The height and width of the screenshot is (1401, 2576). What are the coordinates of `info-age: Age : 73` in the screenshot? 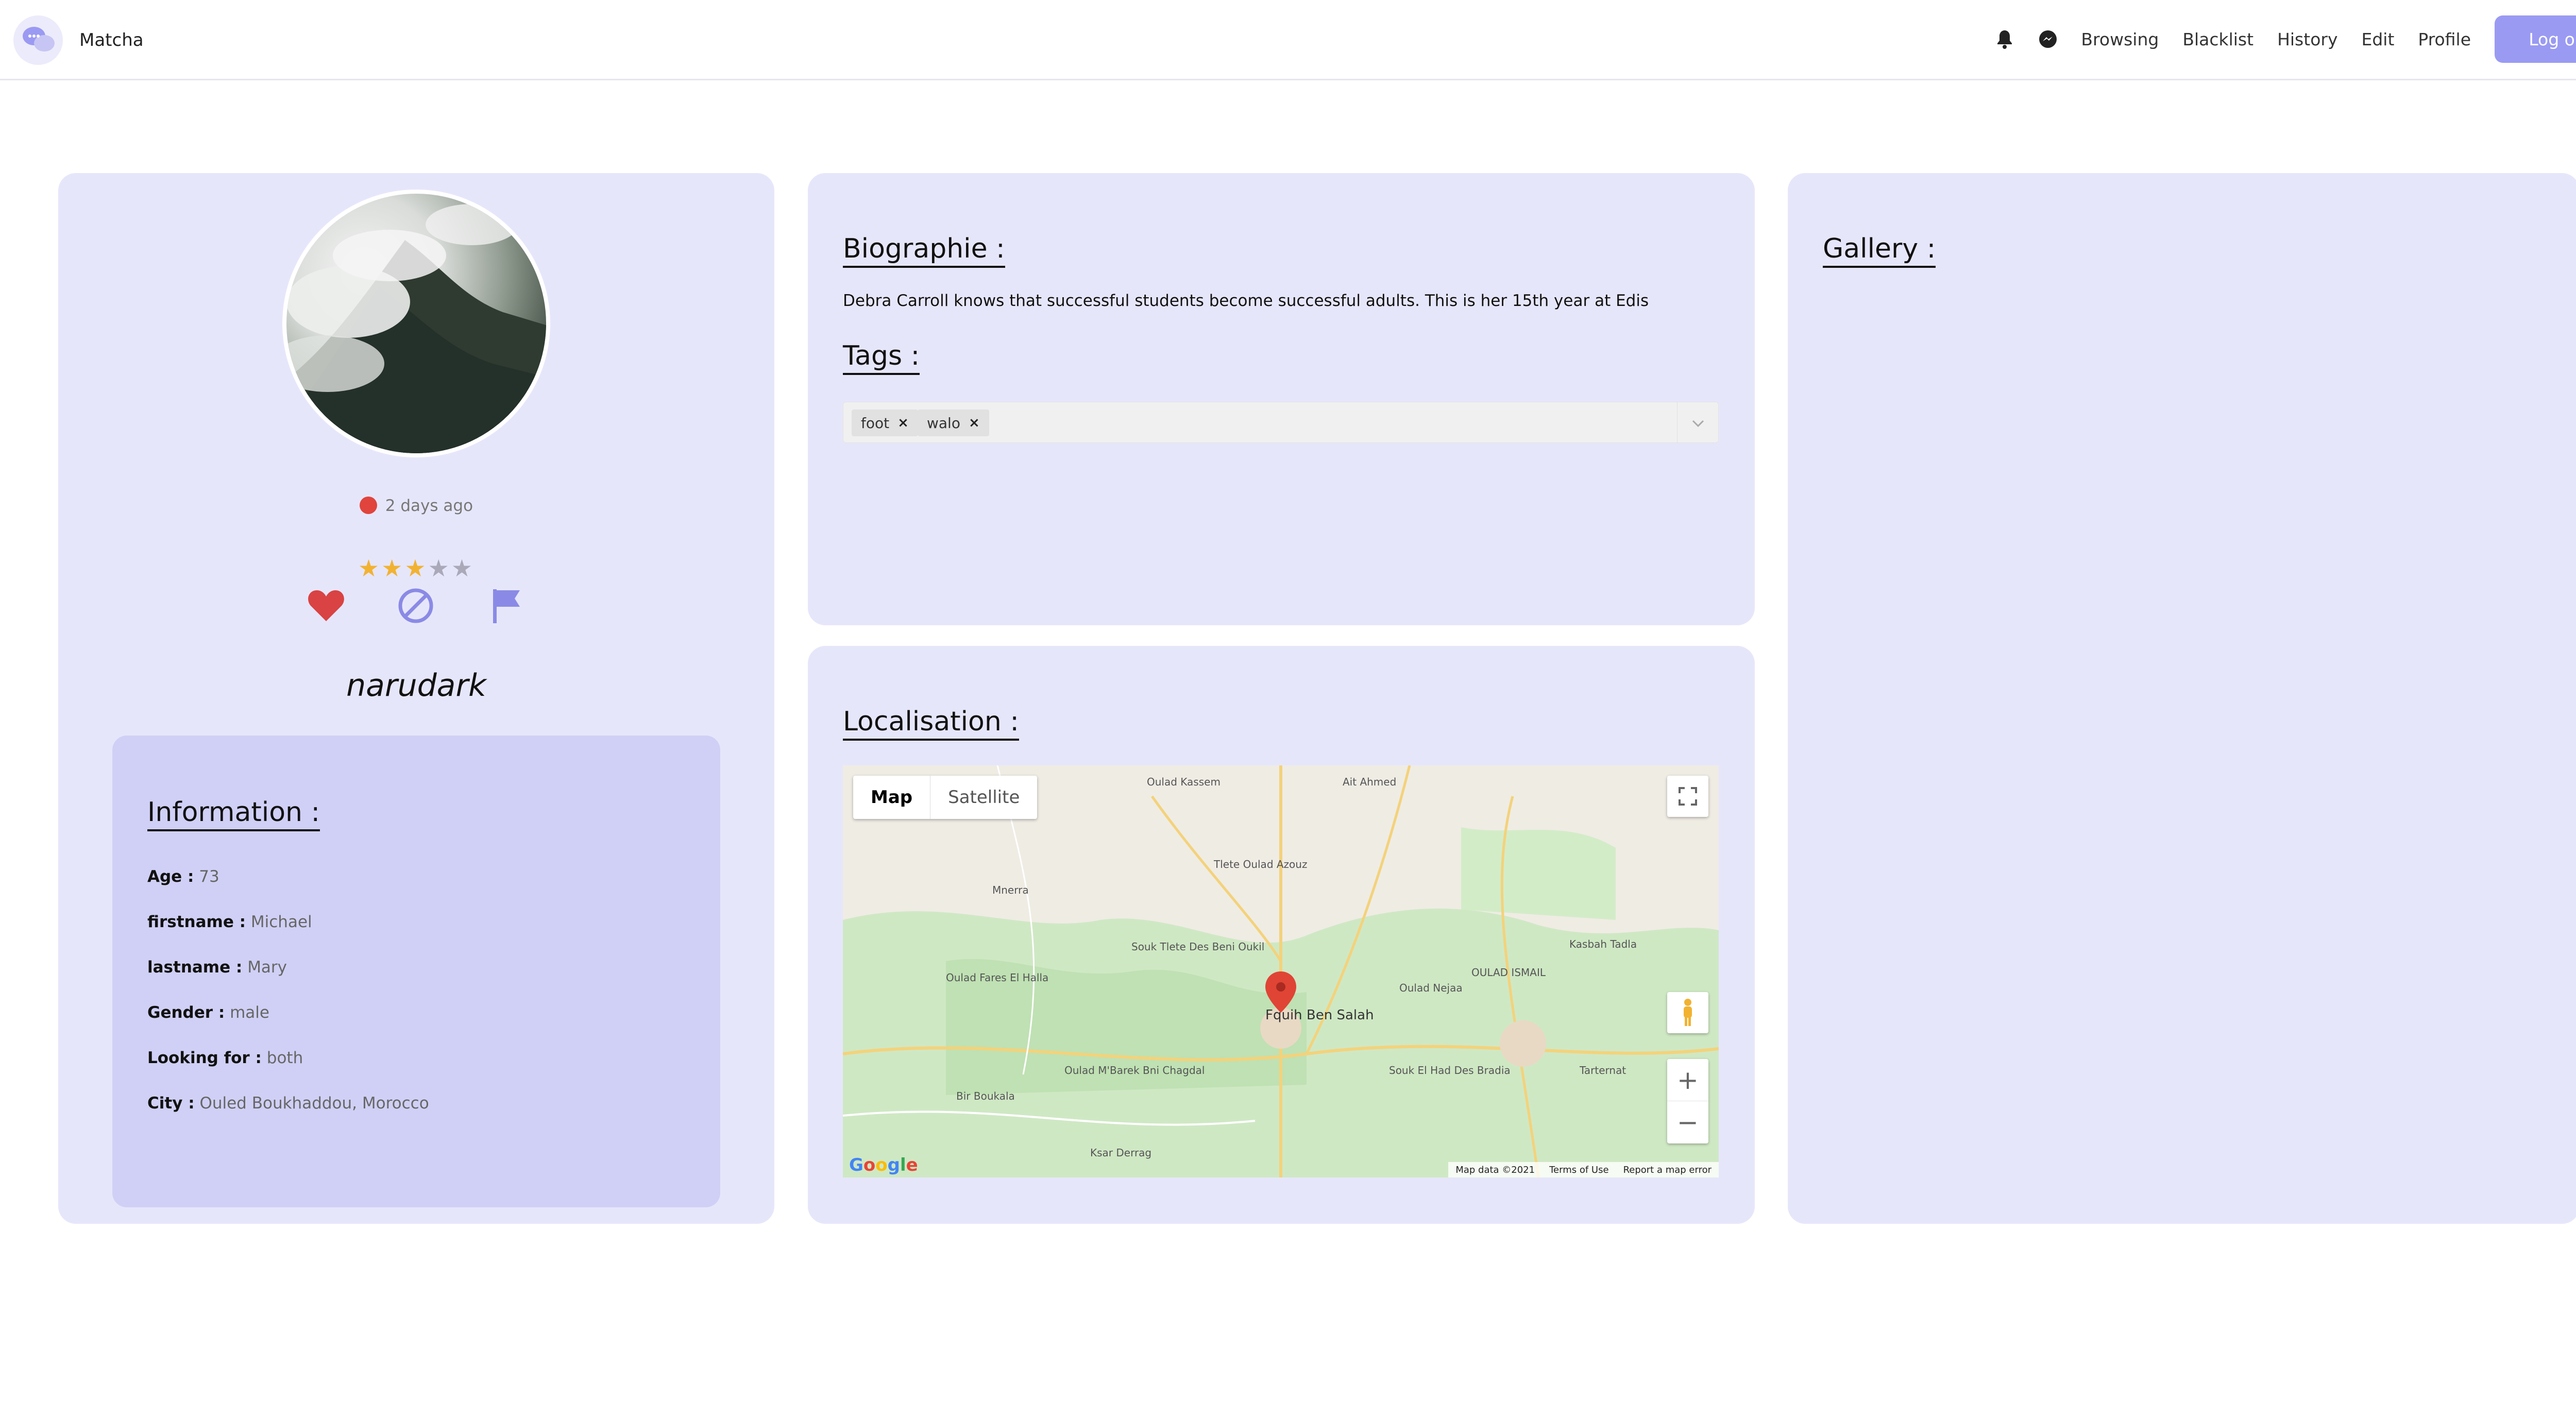 It's located at (183, 876).